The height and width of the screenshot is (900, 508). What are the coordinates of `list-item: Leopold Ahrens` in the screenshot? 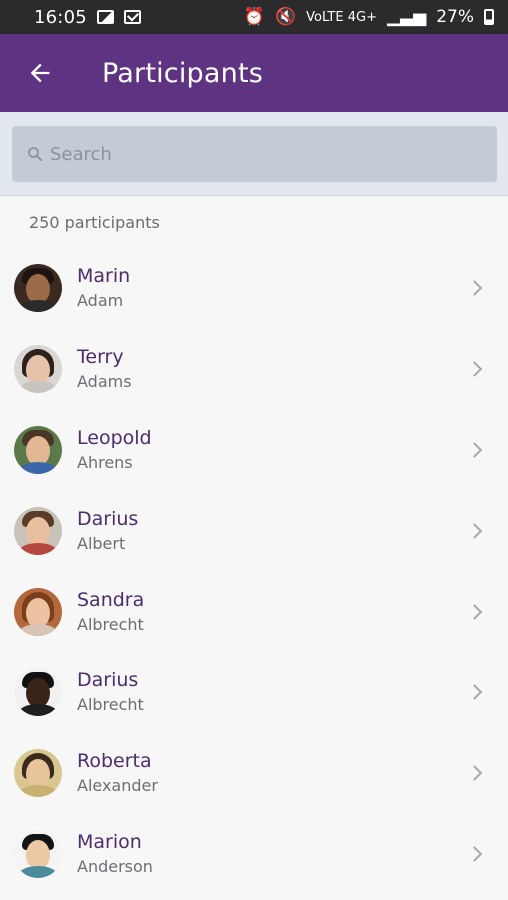 It's located at (254, 450).